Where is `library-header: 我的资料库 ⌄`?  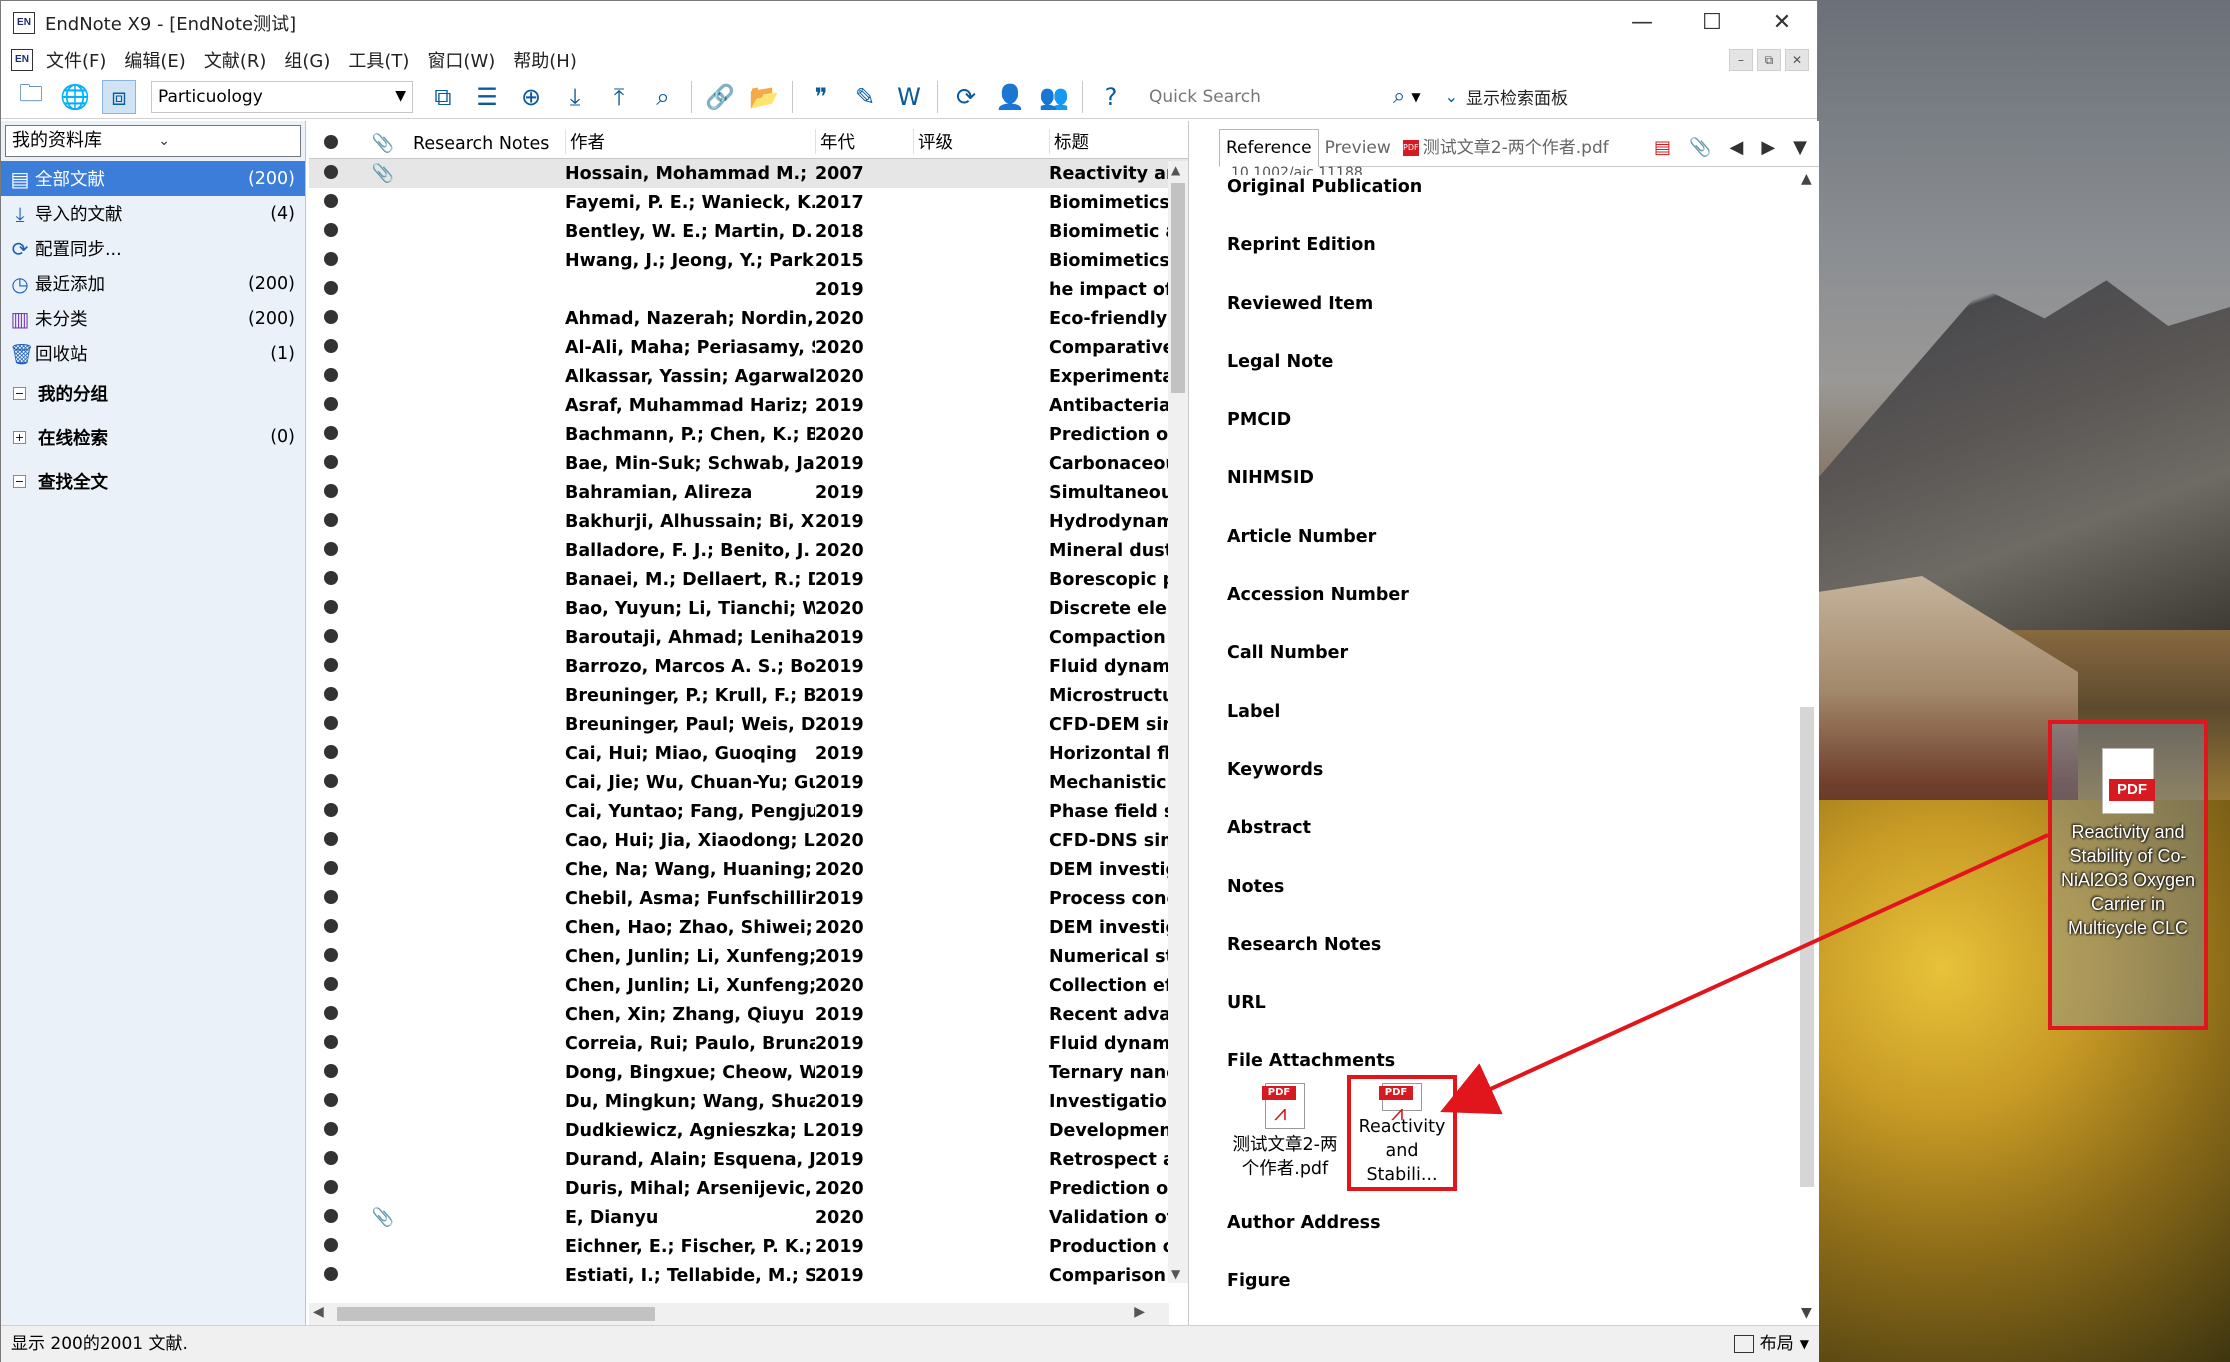 library-header: 我的资料库 ⌄ is located at coordinates (153, 141).